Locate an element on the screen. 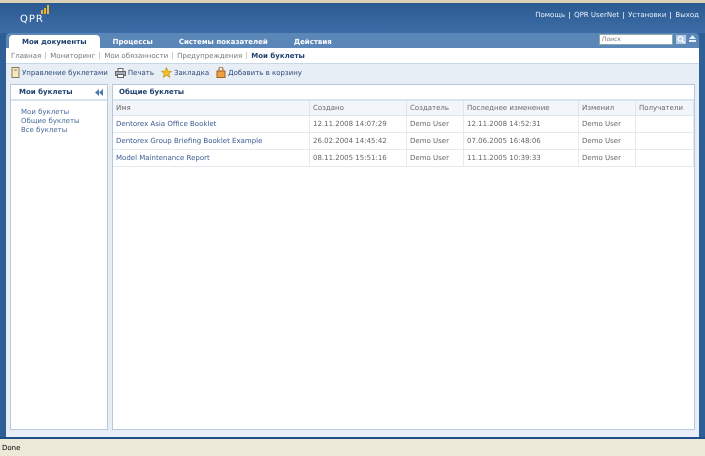  bars-icon is located at coordinates (45, 9).